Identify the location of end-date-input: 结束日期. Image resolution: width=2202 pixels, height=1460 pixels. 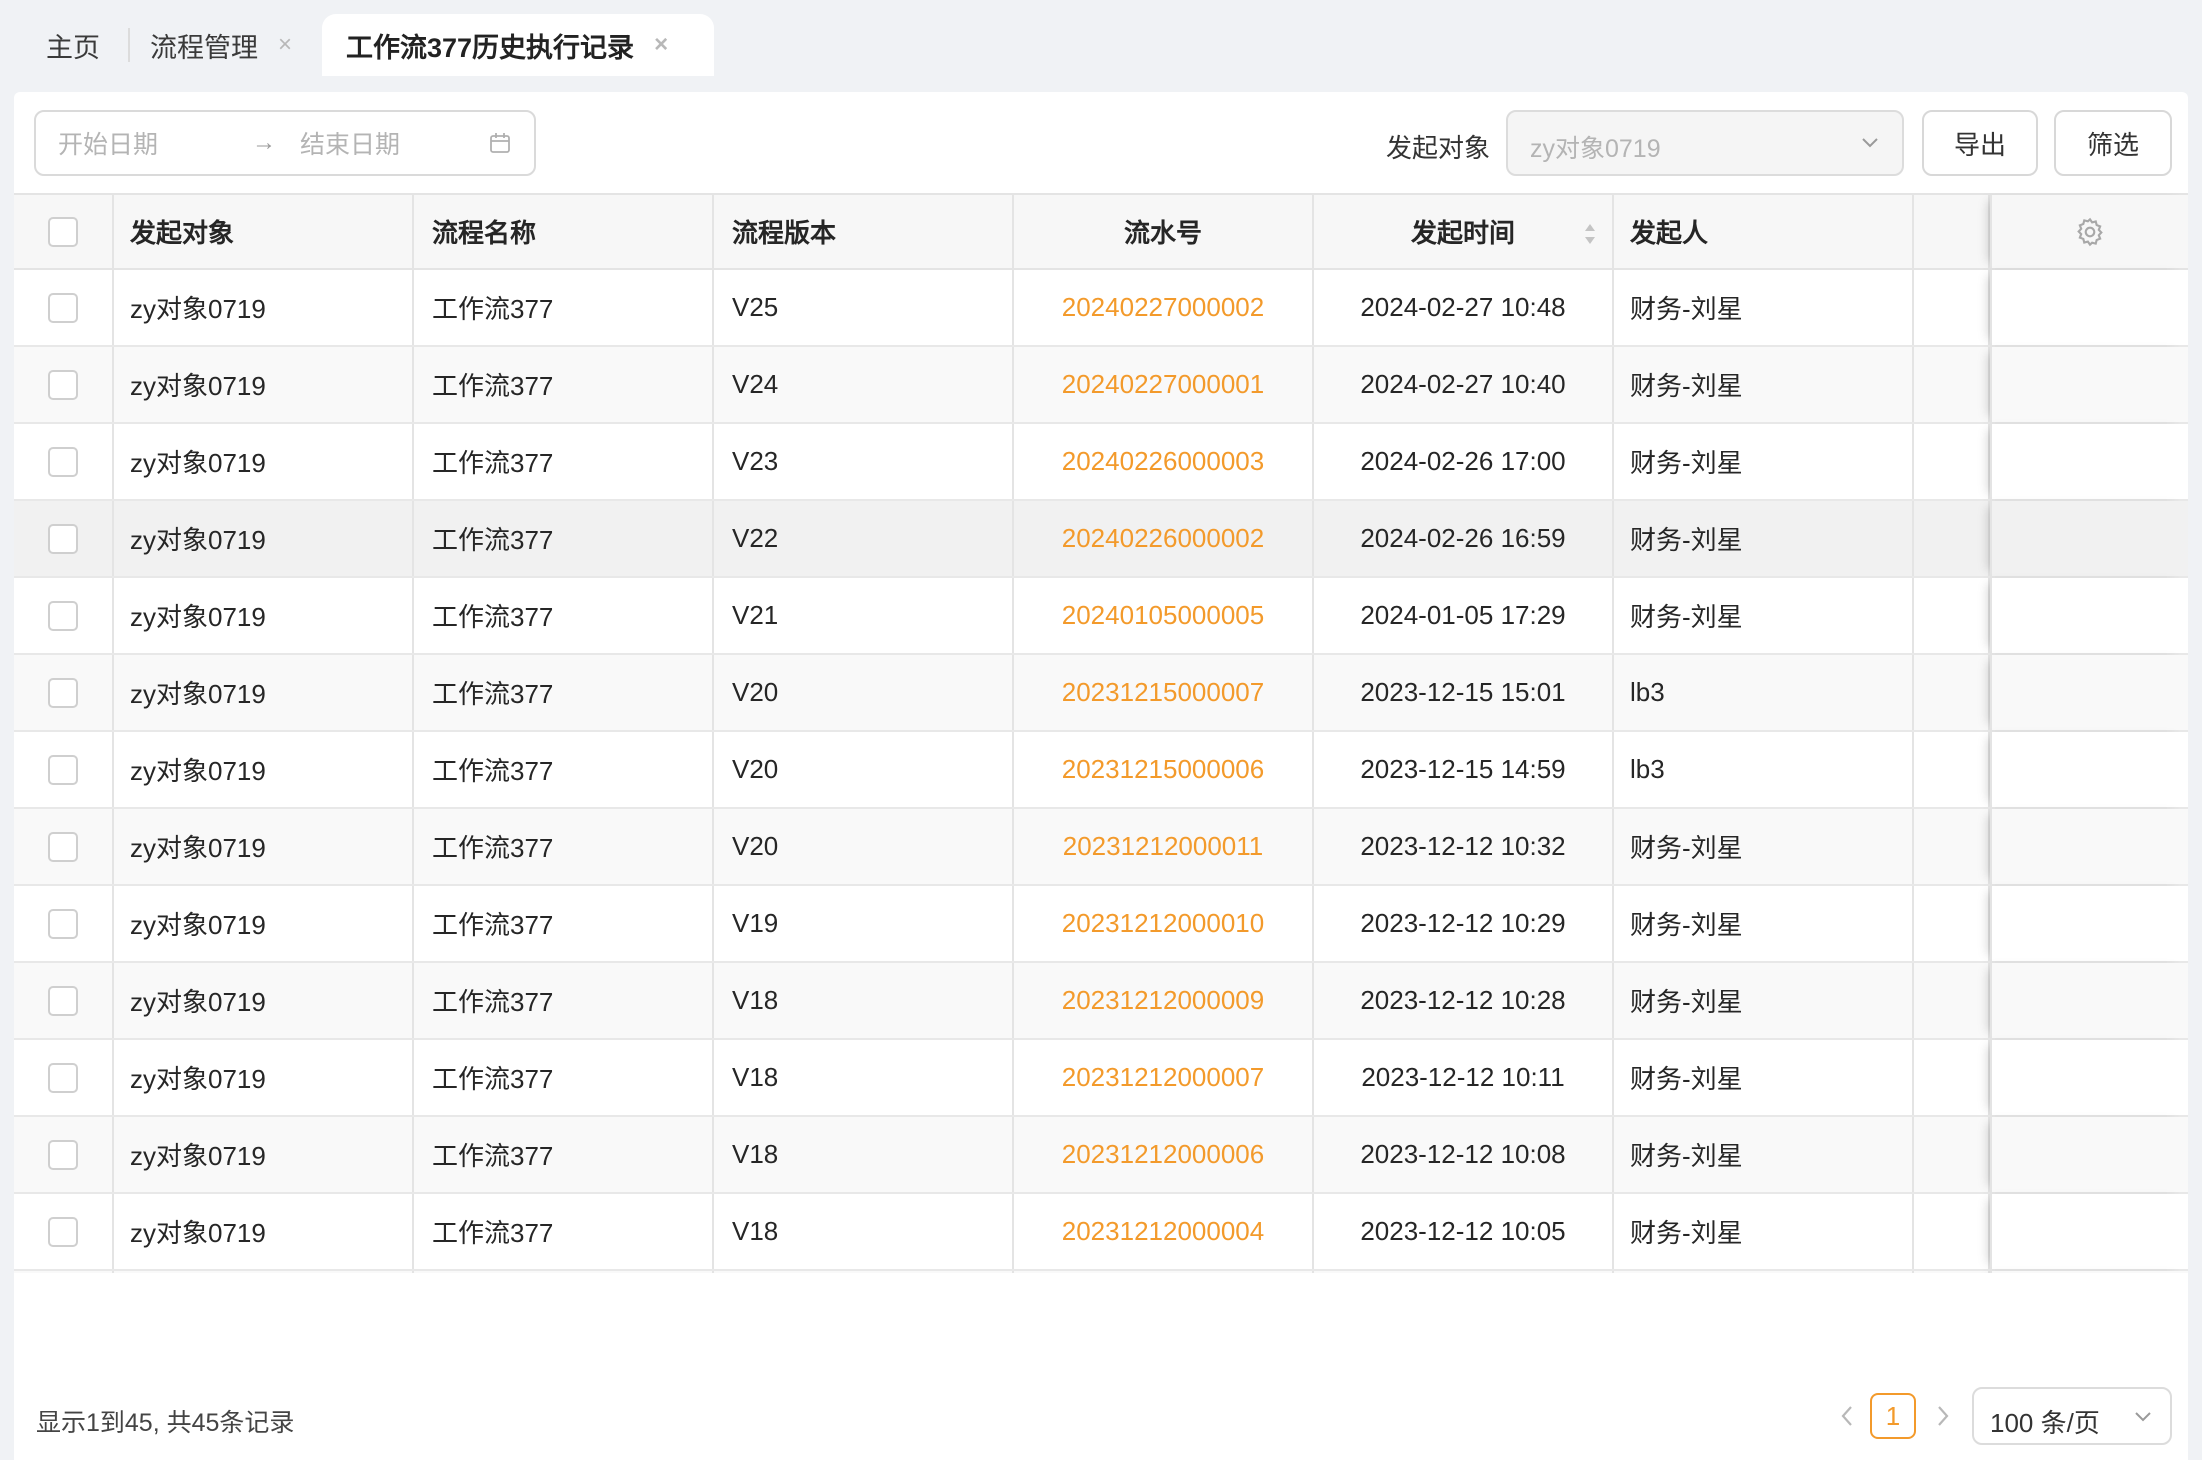
(350, 143).